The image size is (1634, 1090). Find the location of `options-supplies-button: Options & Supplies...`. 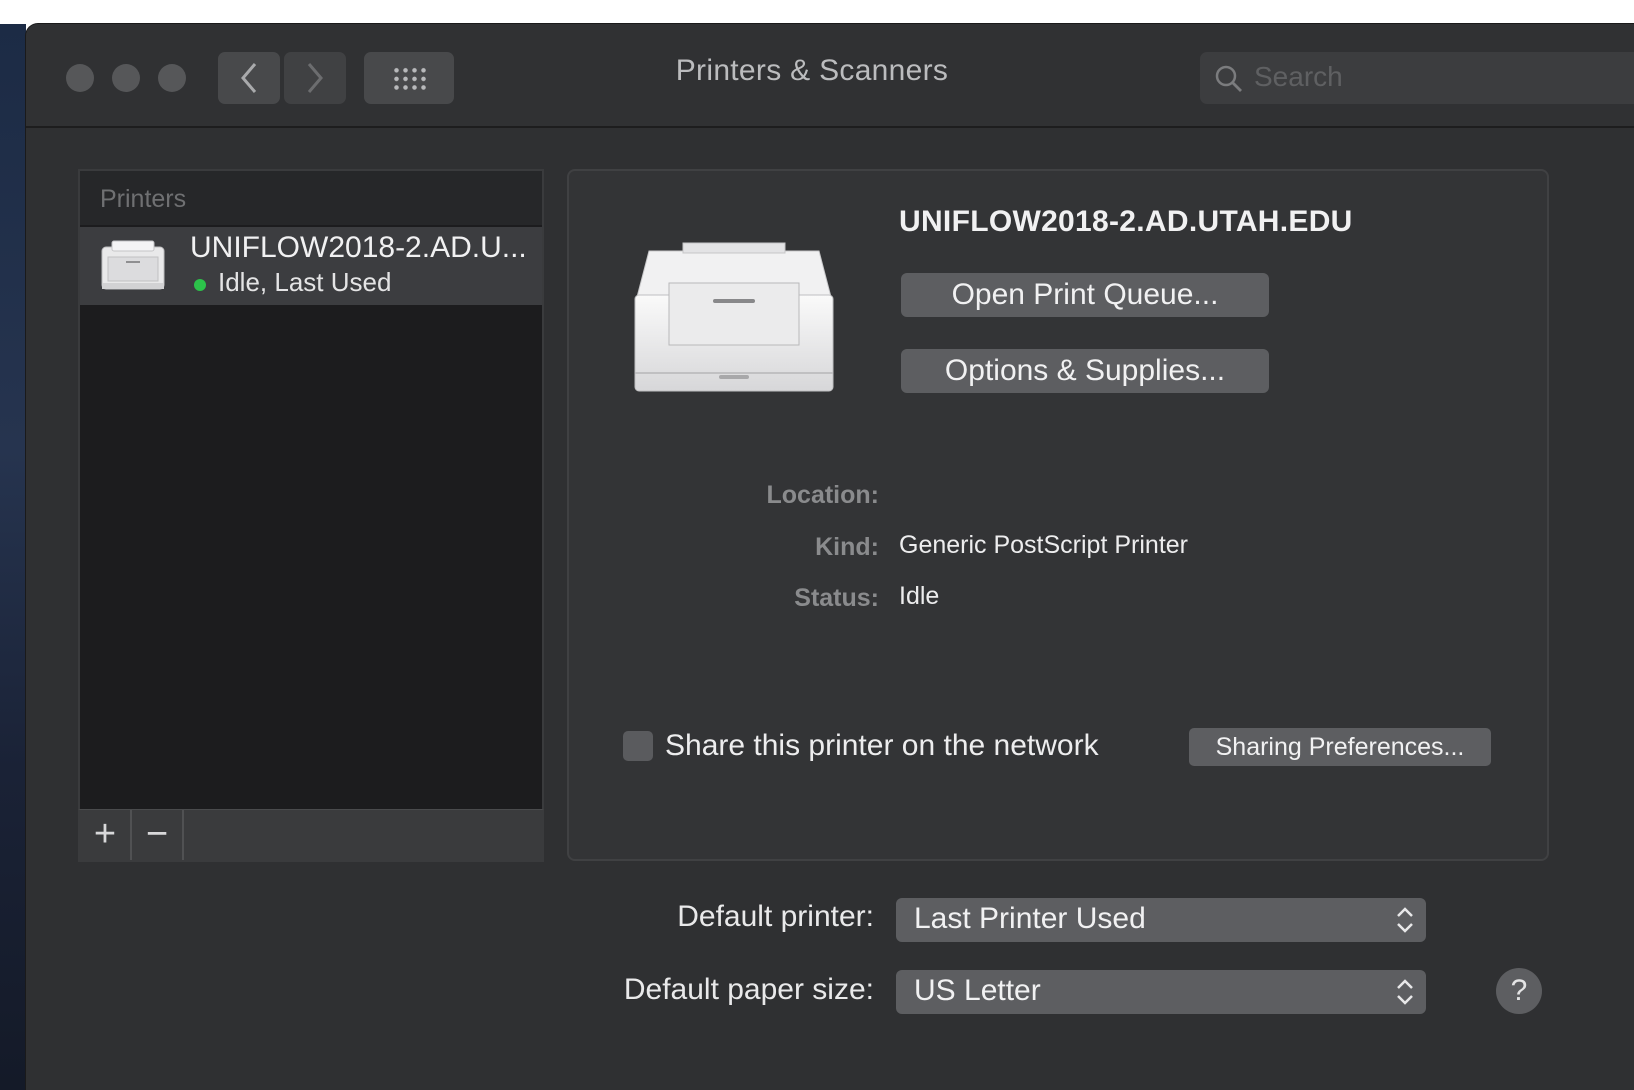

options-supplies-button: Options & Supplies... is located at coordinates (1085, 371).